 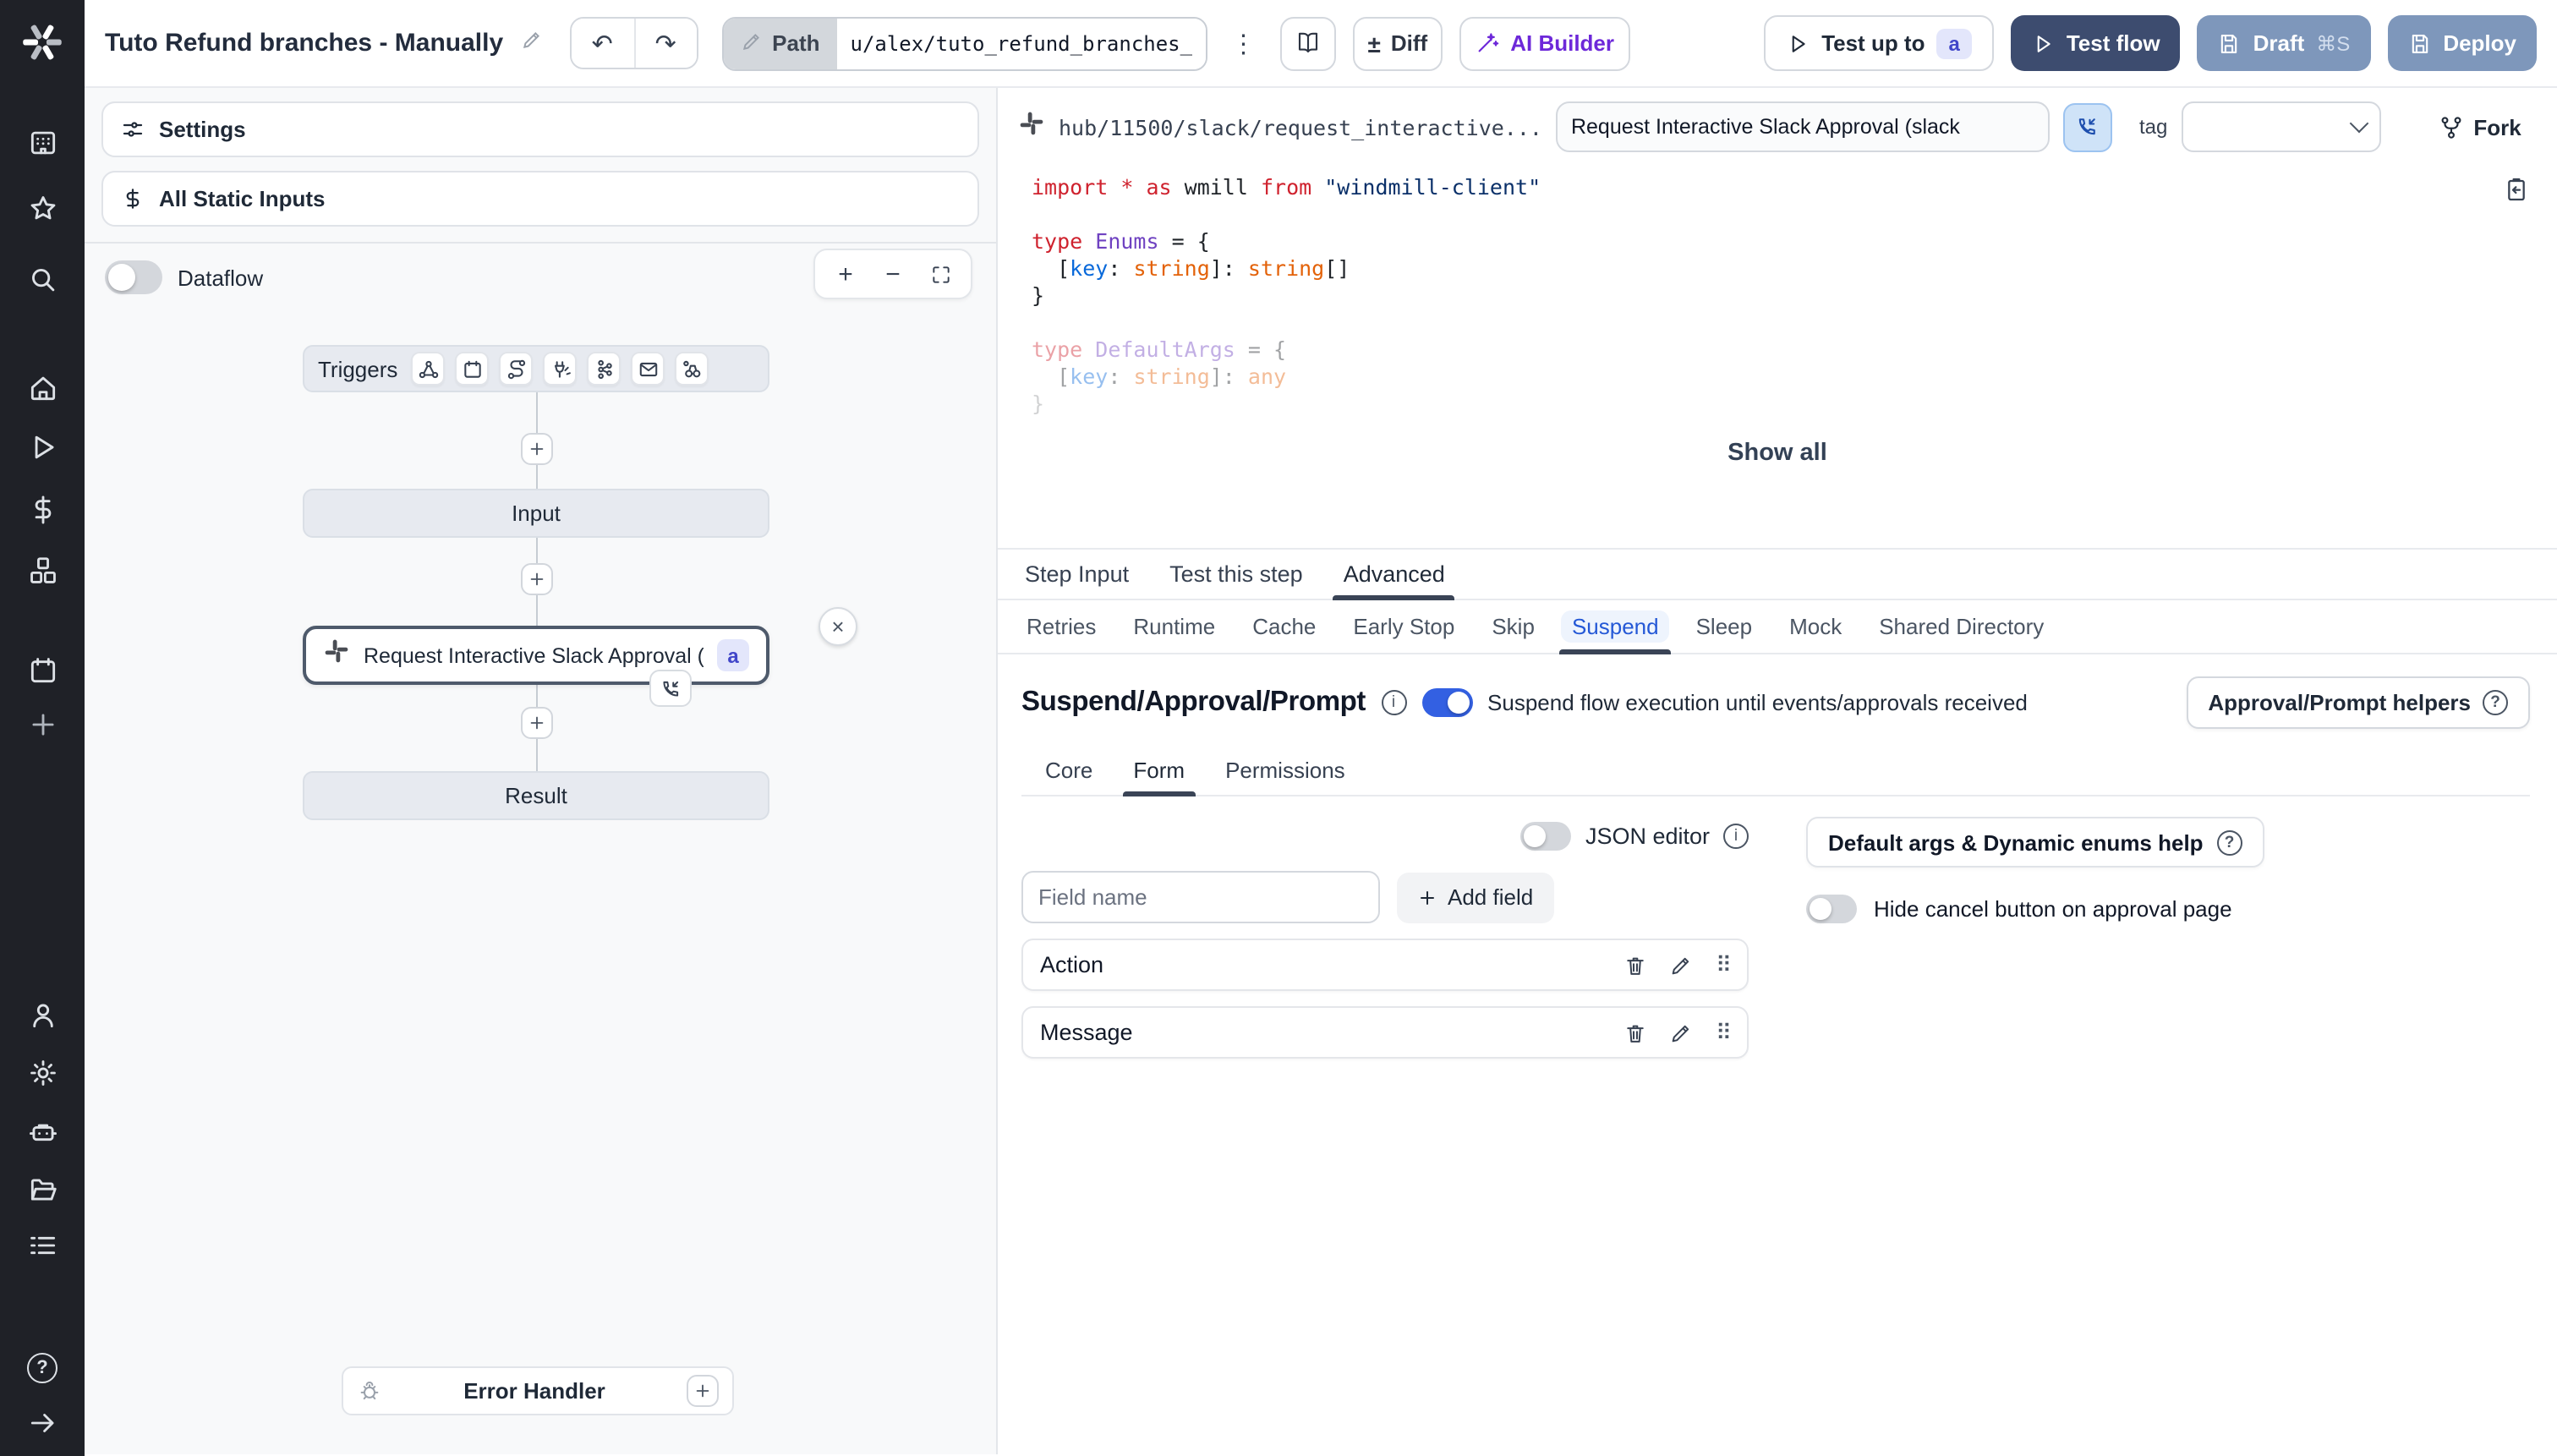 I want to click on add-error-handler-button, so click(x=703, y=1391).